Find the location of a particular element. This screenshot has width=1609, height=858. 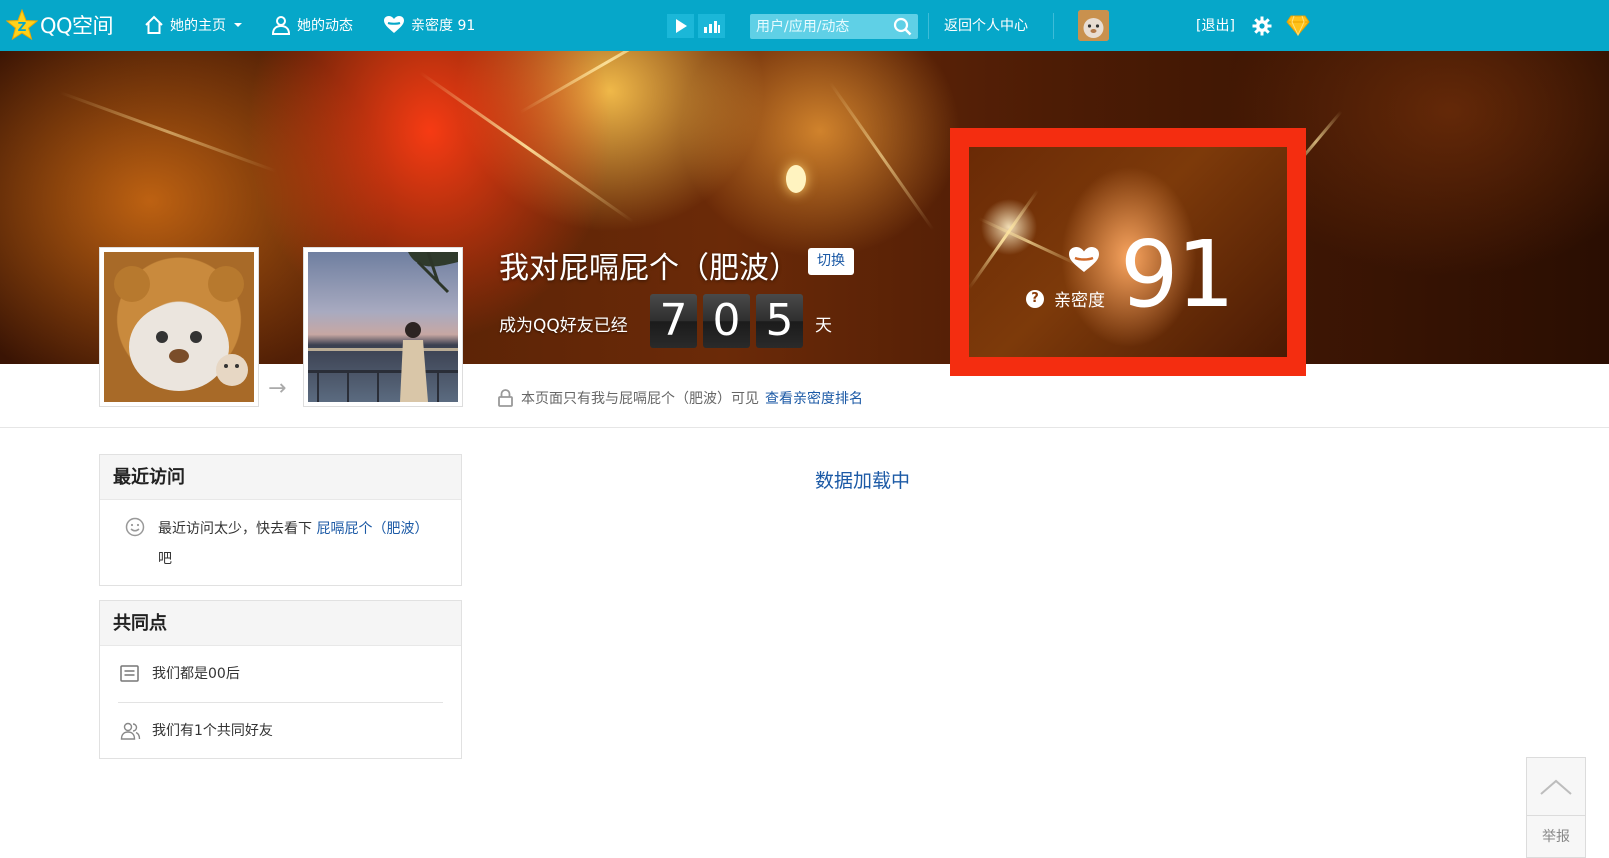

play-icon is located at coordinates (681, 26).